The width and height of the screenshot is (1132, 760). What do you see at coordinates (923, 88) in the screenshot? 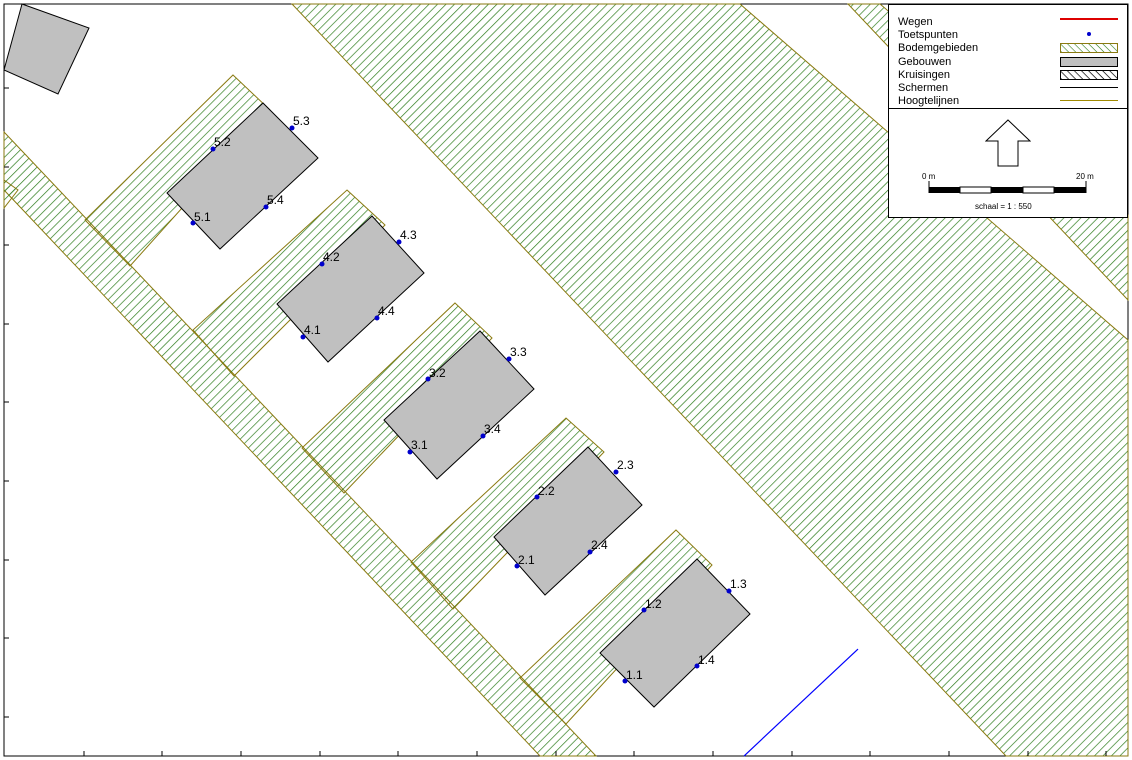
I see `legend-label-screens: Schermen` at bounding box center [923, 88].